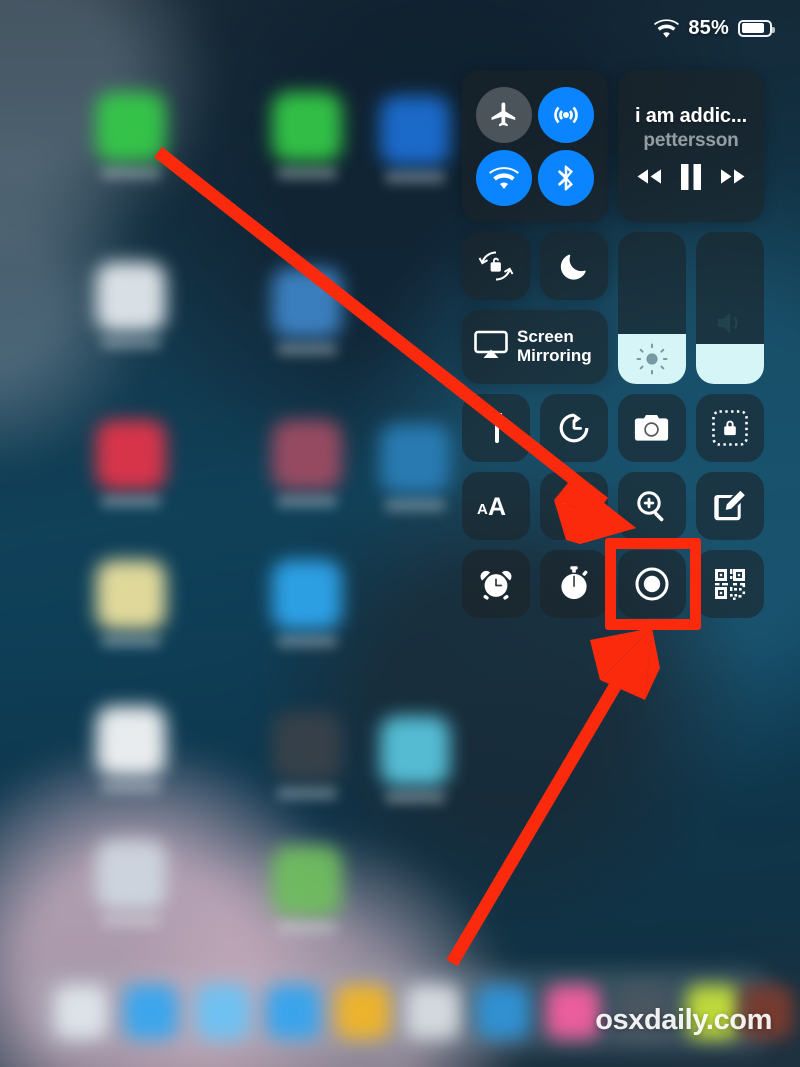 The width and height of the screenshot is (800, 1067). I want to click on magnifier-icon, so click(652, 506).